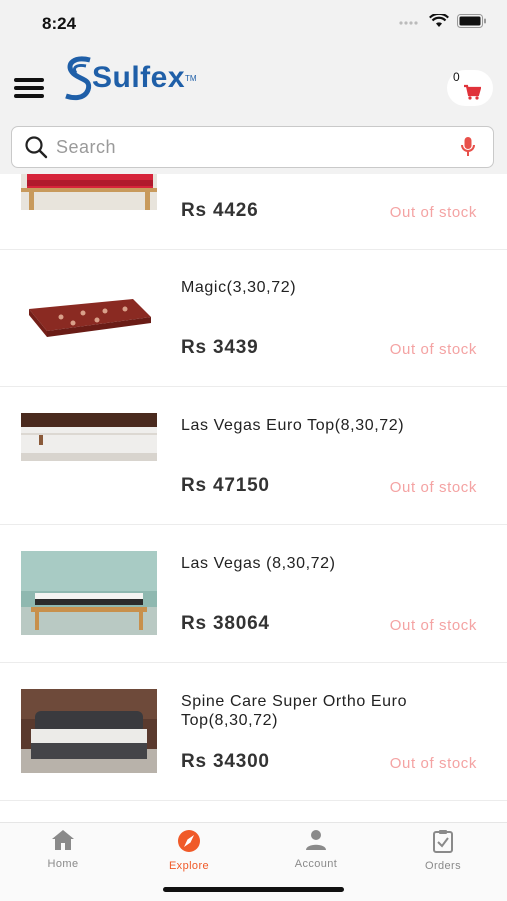 This screenshot has height=901, width=507. Describe the element at coordinates (59, 23) in the screenshot. I see `status-time: 8:24` at that location.